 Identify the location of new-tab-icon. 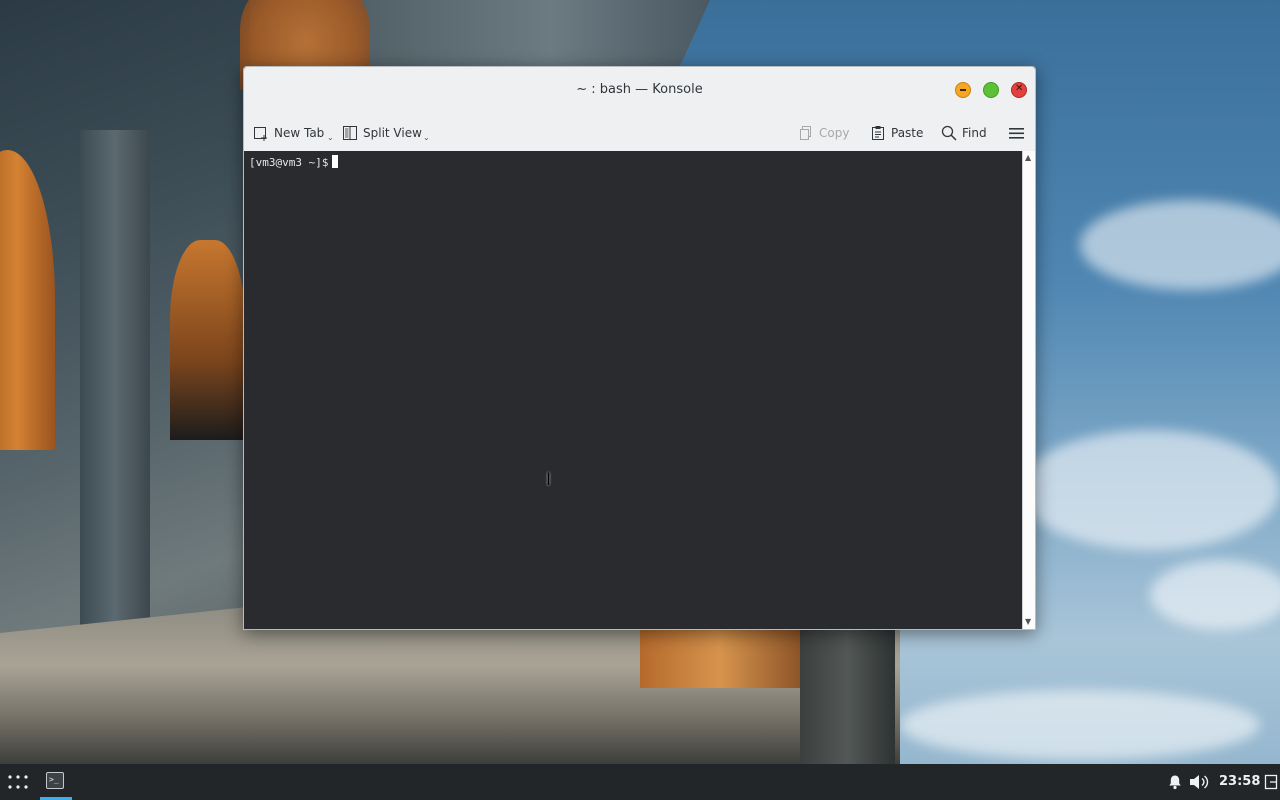
(260, 134).